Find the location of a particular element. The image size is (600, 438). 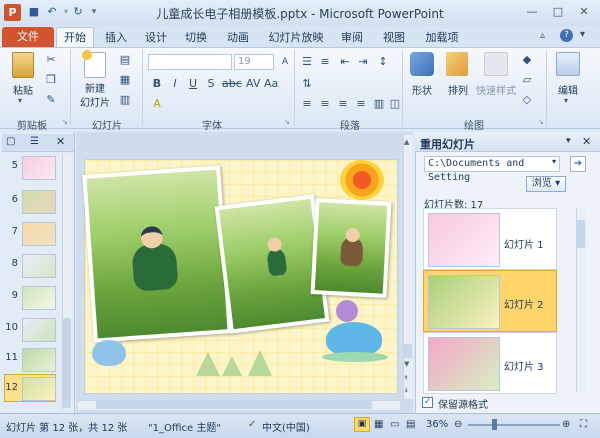

align-left-icon: ≡ is located at coordinates (307, 104).